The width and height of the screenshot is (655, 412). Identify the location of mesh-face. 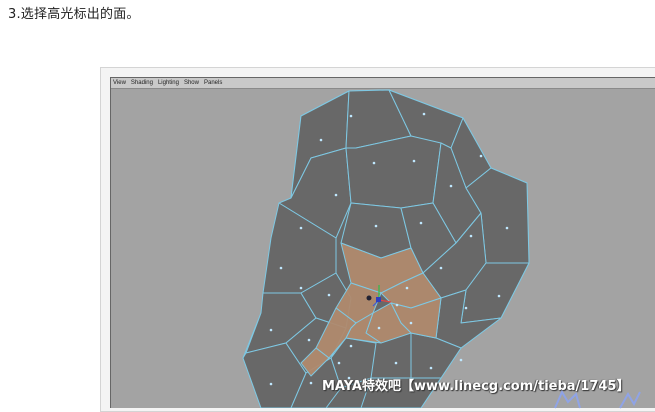
(393, 172).